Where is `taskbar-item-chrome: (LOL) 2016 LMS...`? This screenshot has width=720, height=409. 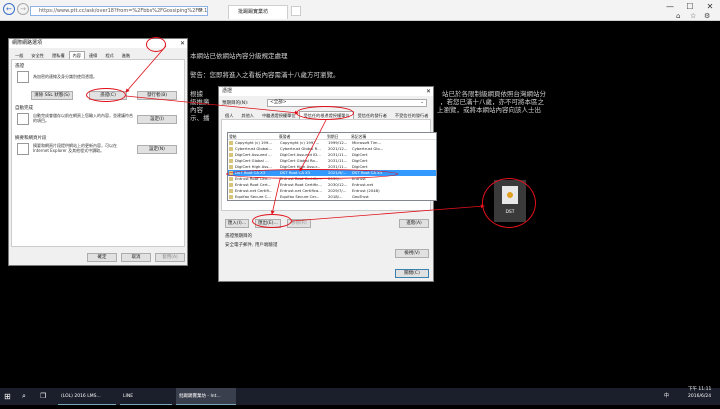 taskbar-item-chrome: (LOL) 2016 LMS... is located at coordinates (87, 396).